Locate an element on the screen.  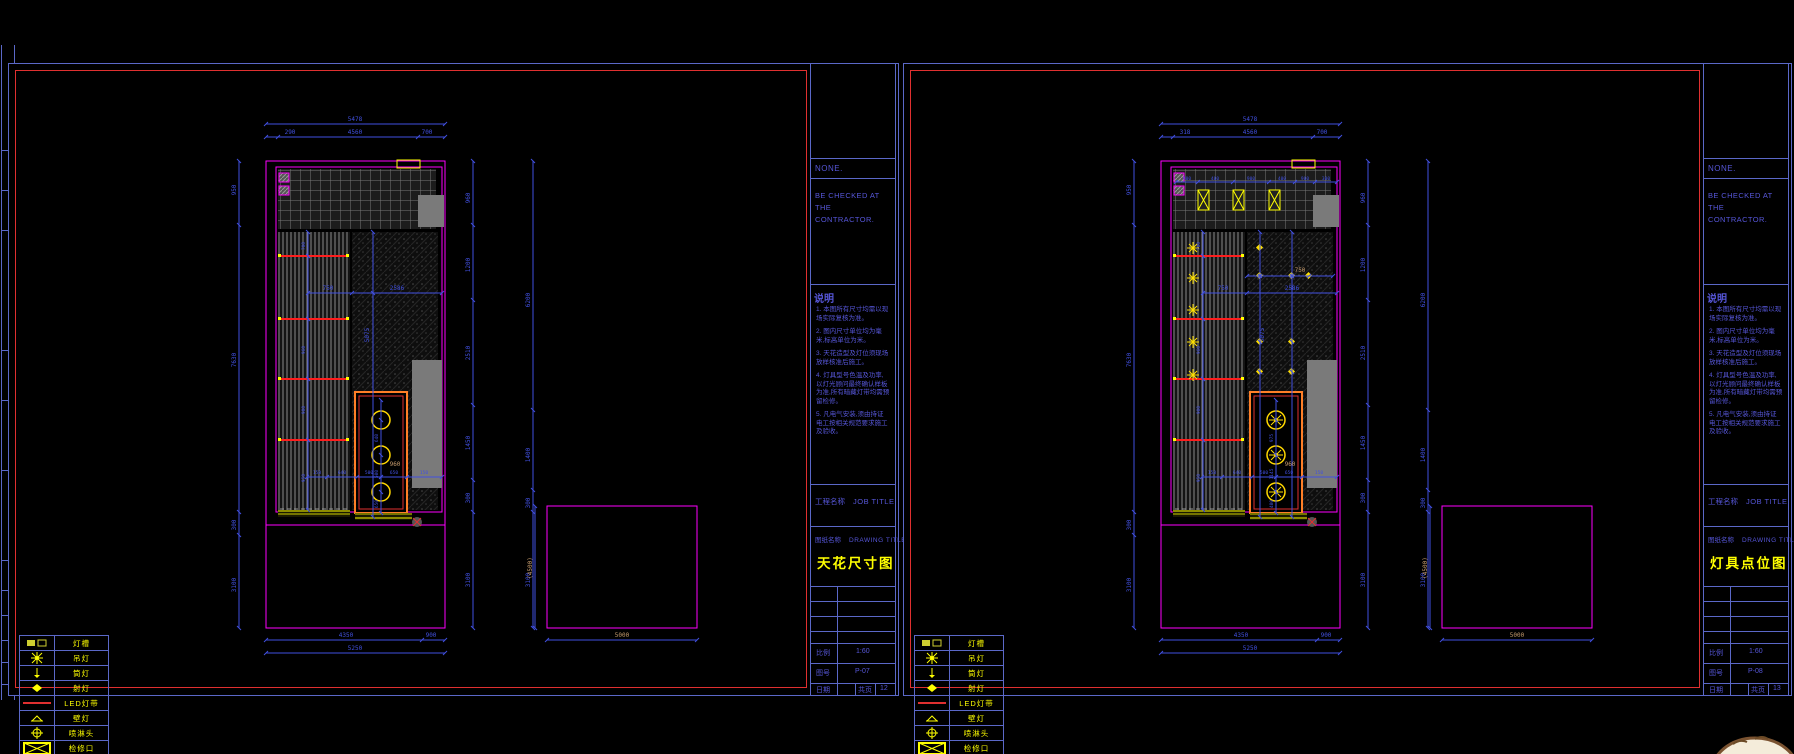
legend-row: 射灯 is located at coordinates (64, 688).